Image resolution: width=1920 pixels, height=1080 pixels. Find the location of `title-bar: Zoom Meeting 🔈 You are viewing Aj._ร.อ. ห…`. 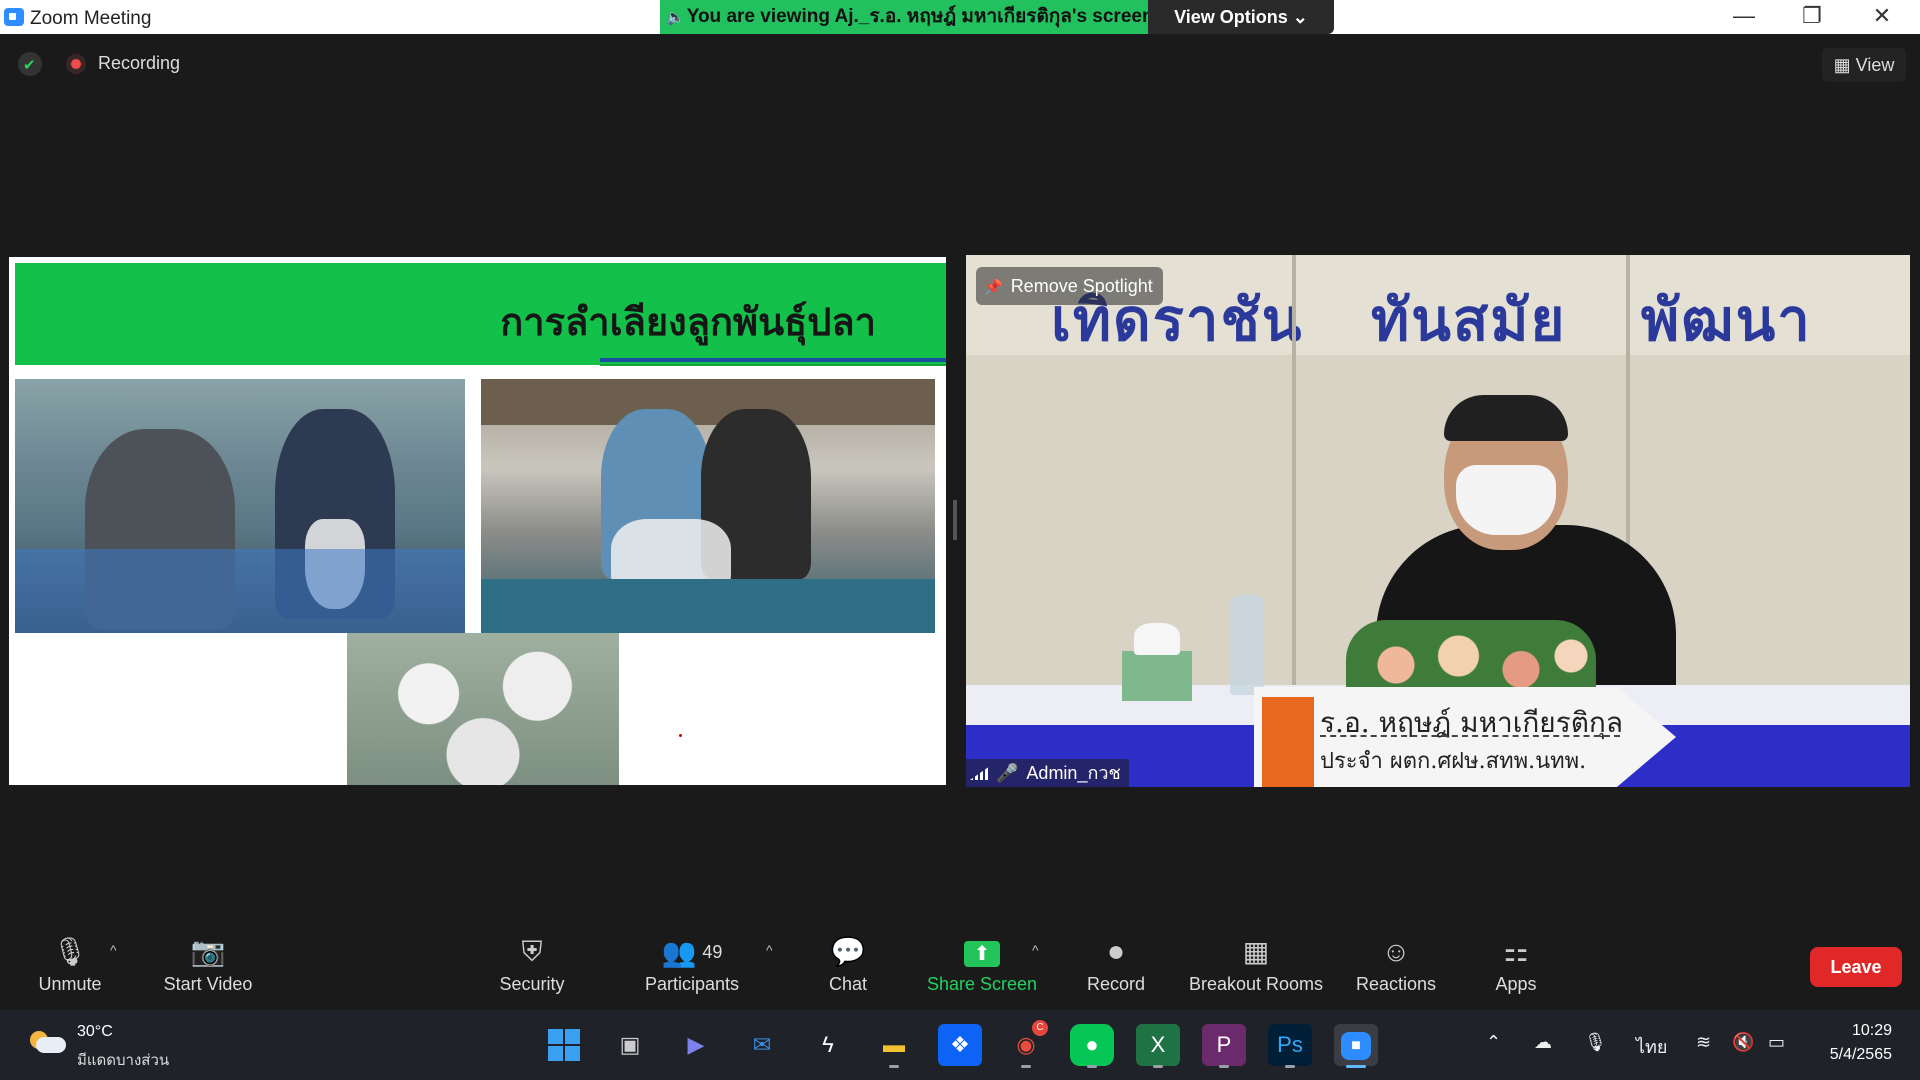

title-bar: Zoom Meeting 🔈 You are viewing Aj._ร.อ. ห… is located at coordinates (960, 17).